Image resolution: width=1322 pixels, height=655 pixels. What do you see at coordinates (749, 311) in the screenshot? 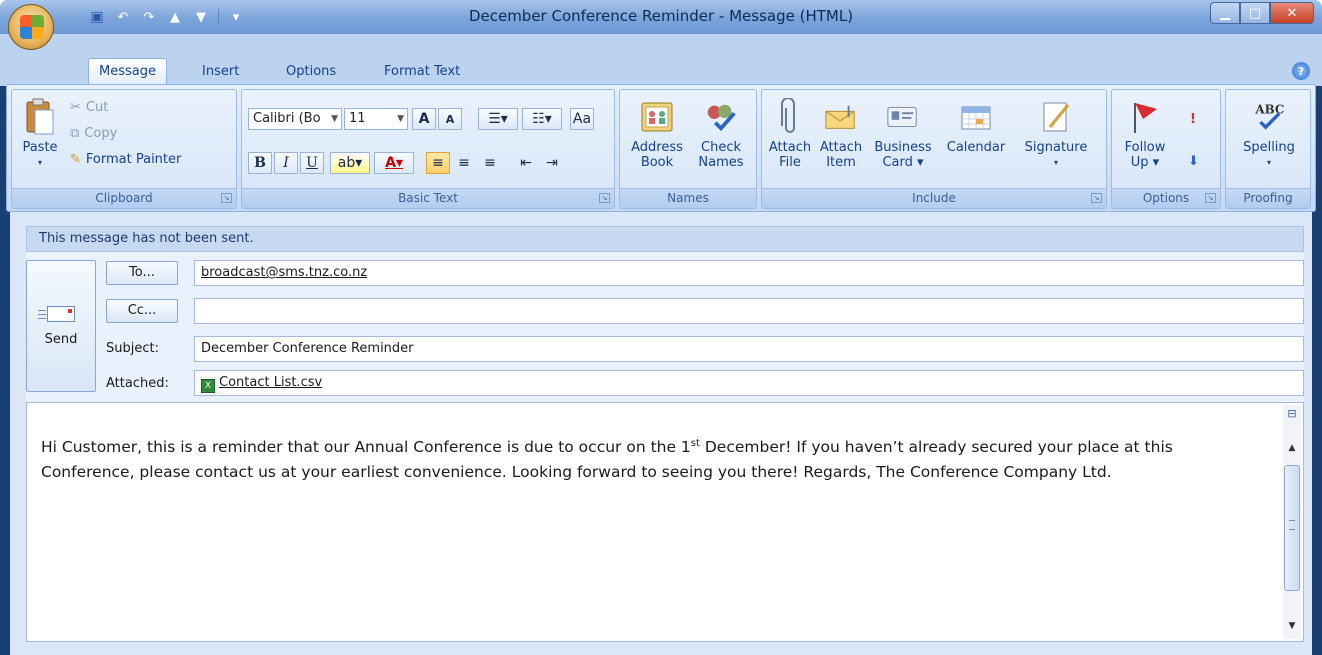
I see `cc-field` at bounding box center [749, 311].